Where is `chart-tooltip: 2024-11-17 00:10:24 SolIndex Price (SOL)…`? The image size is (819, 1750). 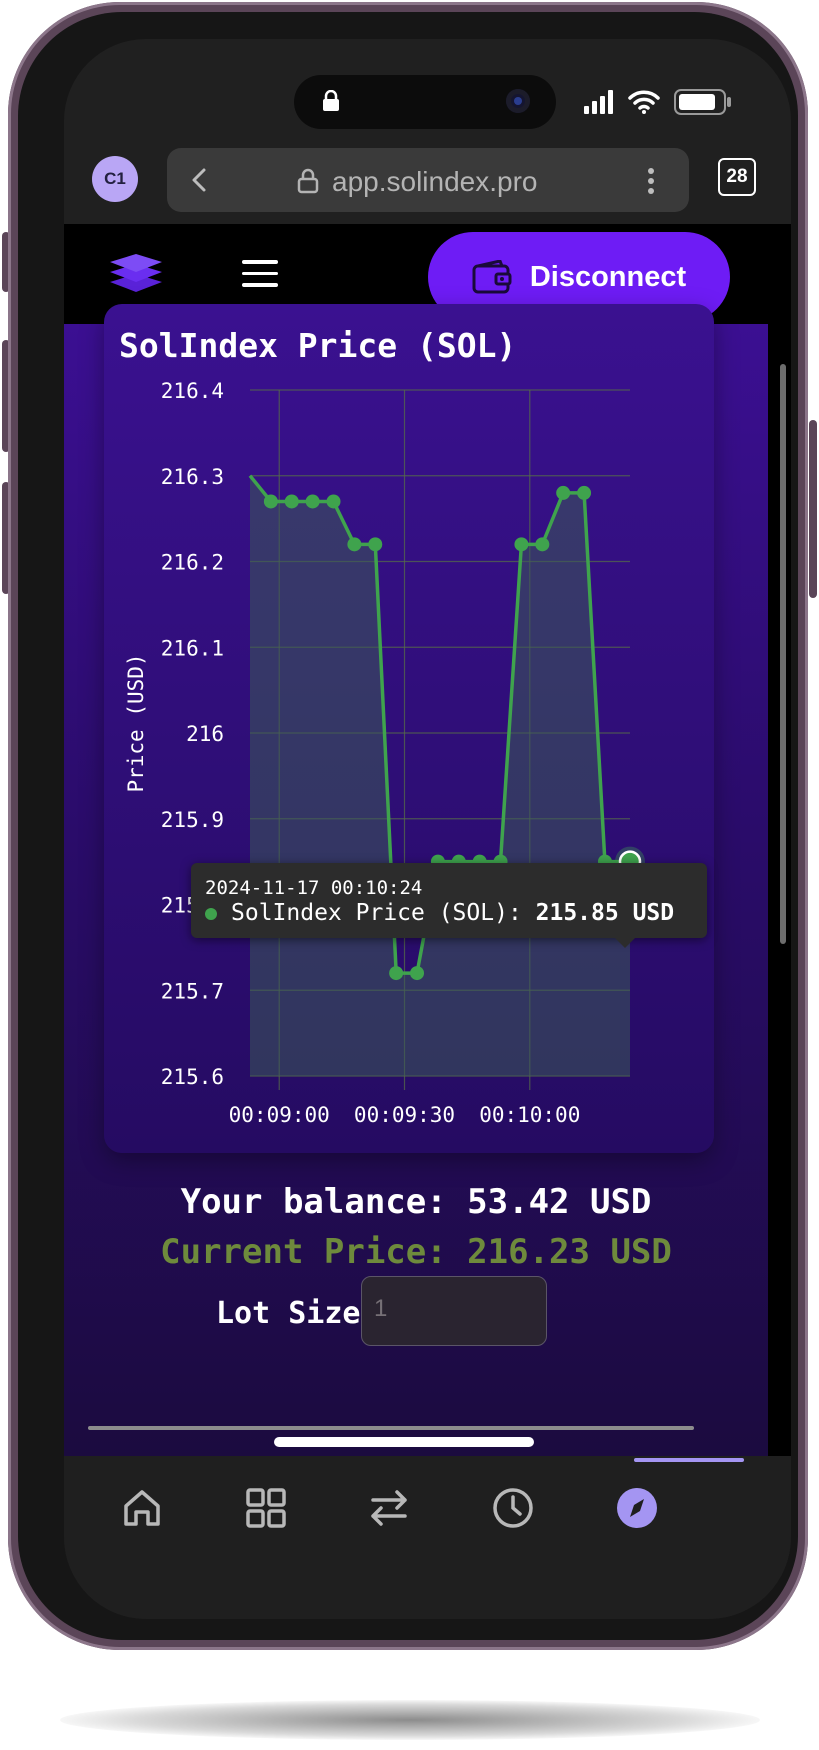 chart-tooltip: 2024-11-17 00:10:24 SolIndex Price (SOL)… is located at coordinates (449, 905).